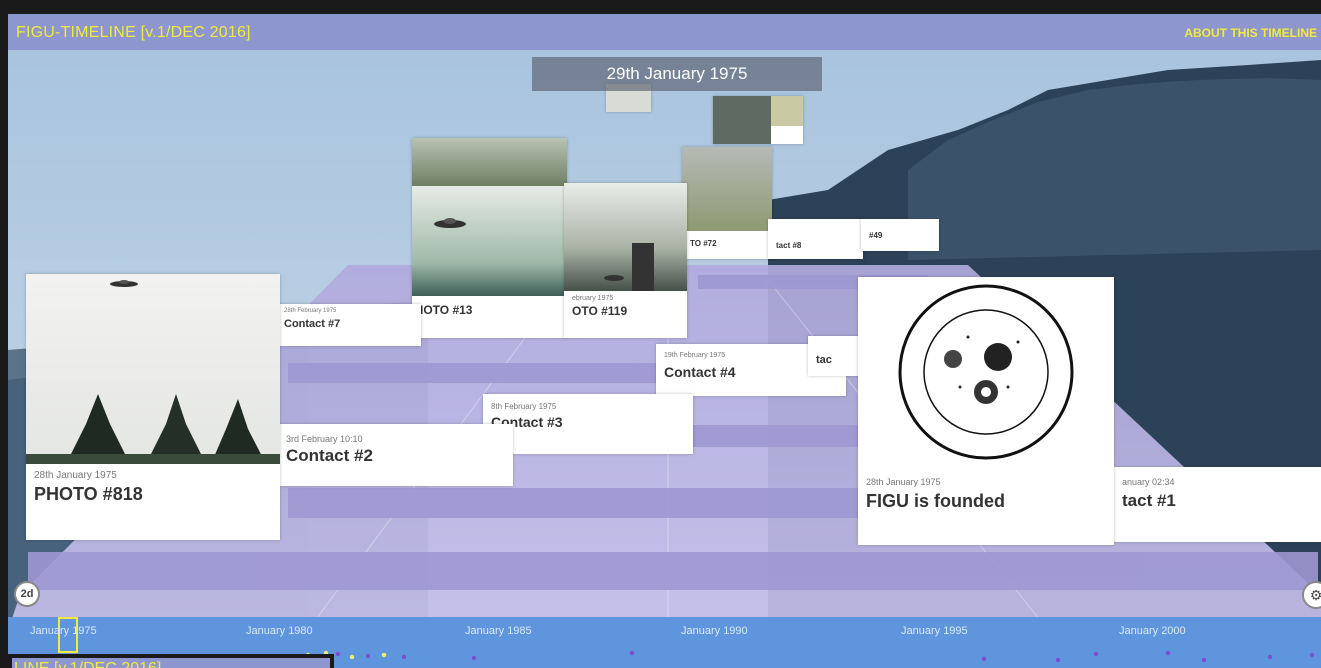 This screenshot has width=1321, height=668. Describe the element at coordinates (27, 594) in the screenshot. I see `view-2d-toggle-button: 2d` at that location.